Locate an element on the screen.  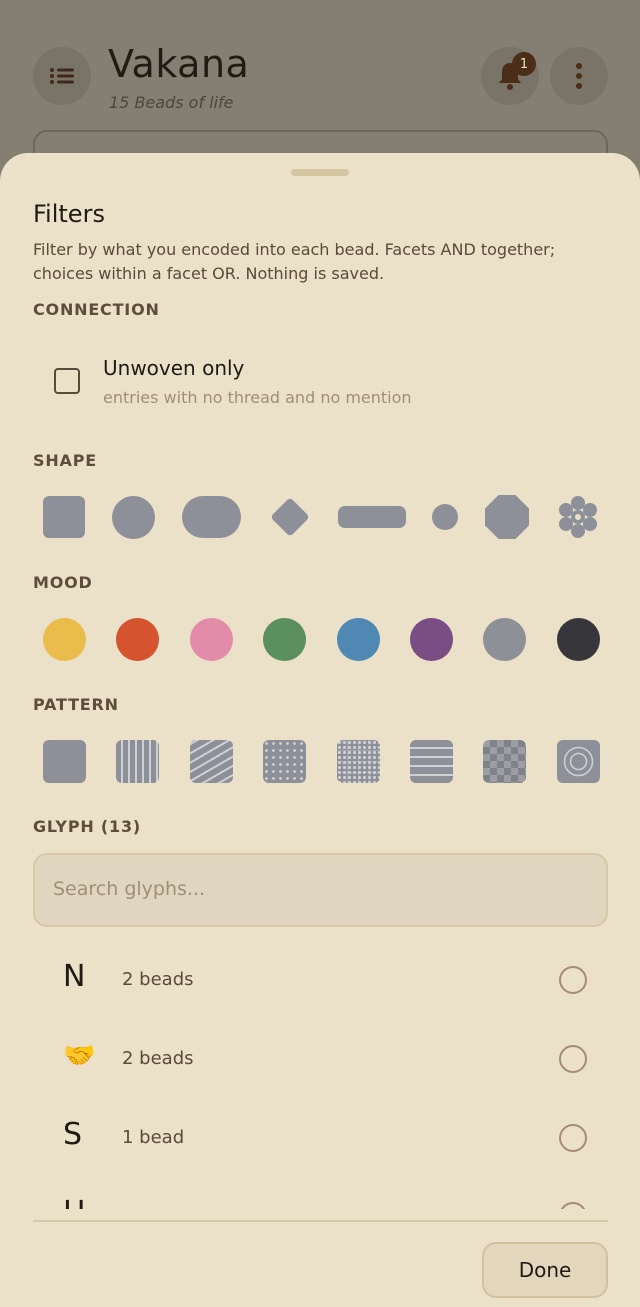
mood-blue-chip is located at coordinates (358, 639).